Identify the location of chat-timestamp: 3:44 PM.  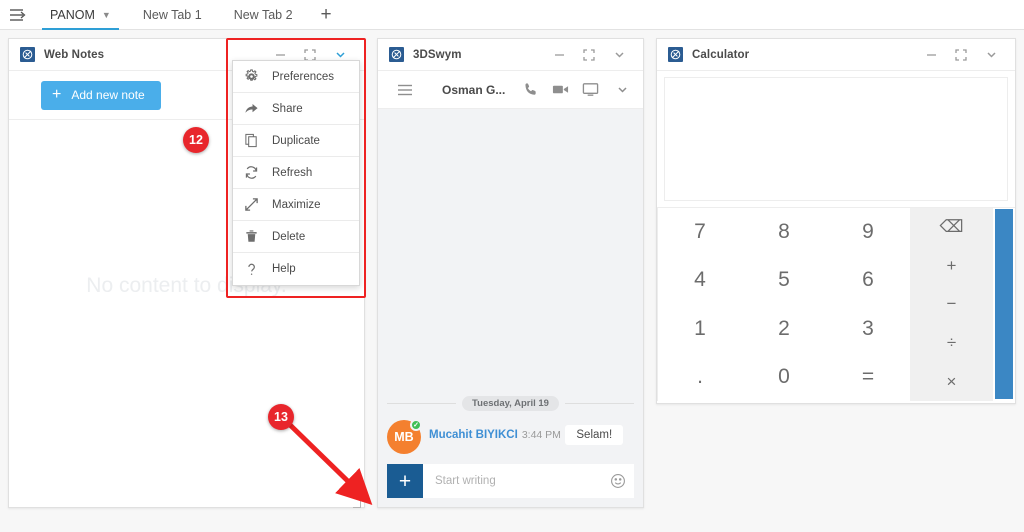
(541, 435).